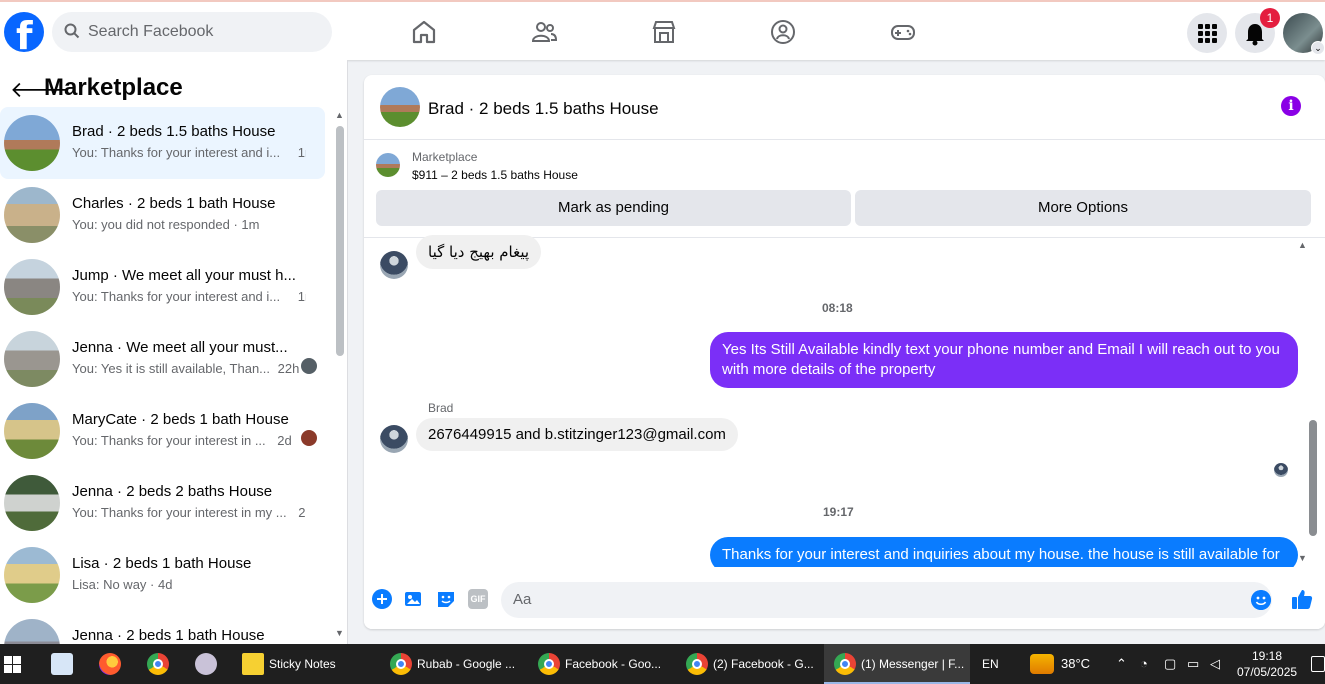  What do you see at coordinates (253, 664) in the screenshot?
I see `sticky-notes-icon` at bounding box center [253, 664].